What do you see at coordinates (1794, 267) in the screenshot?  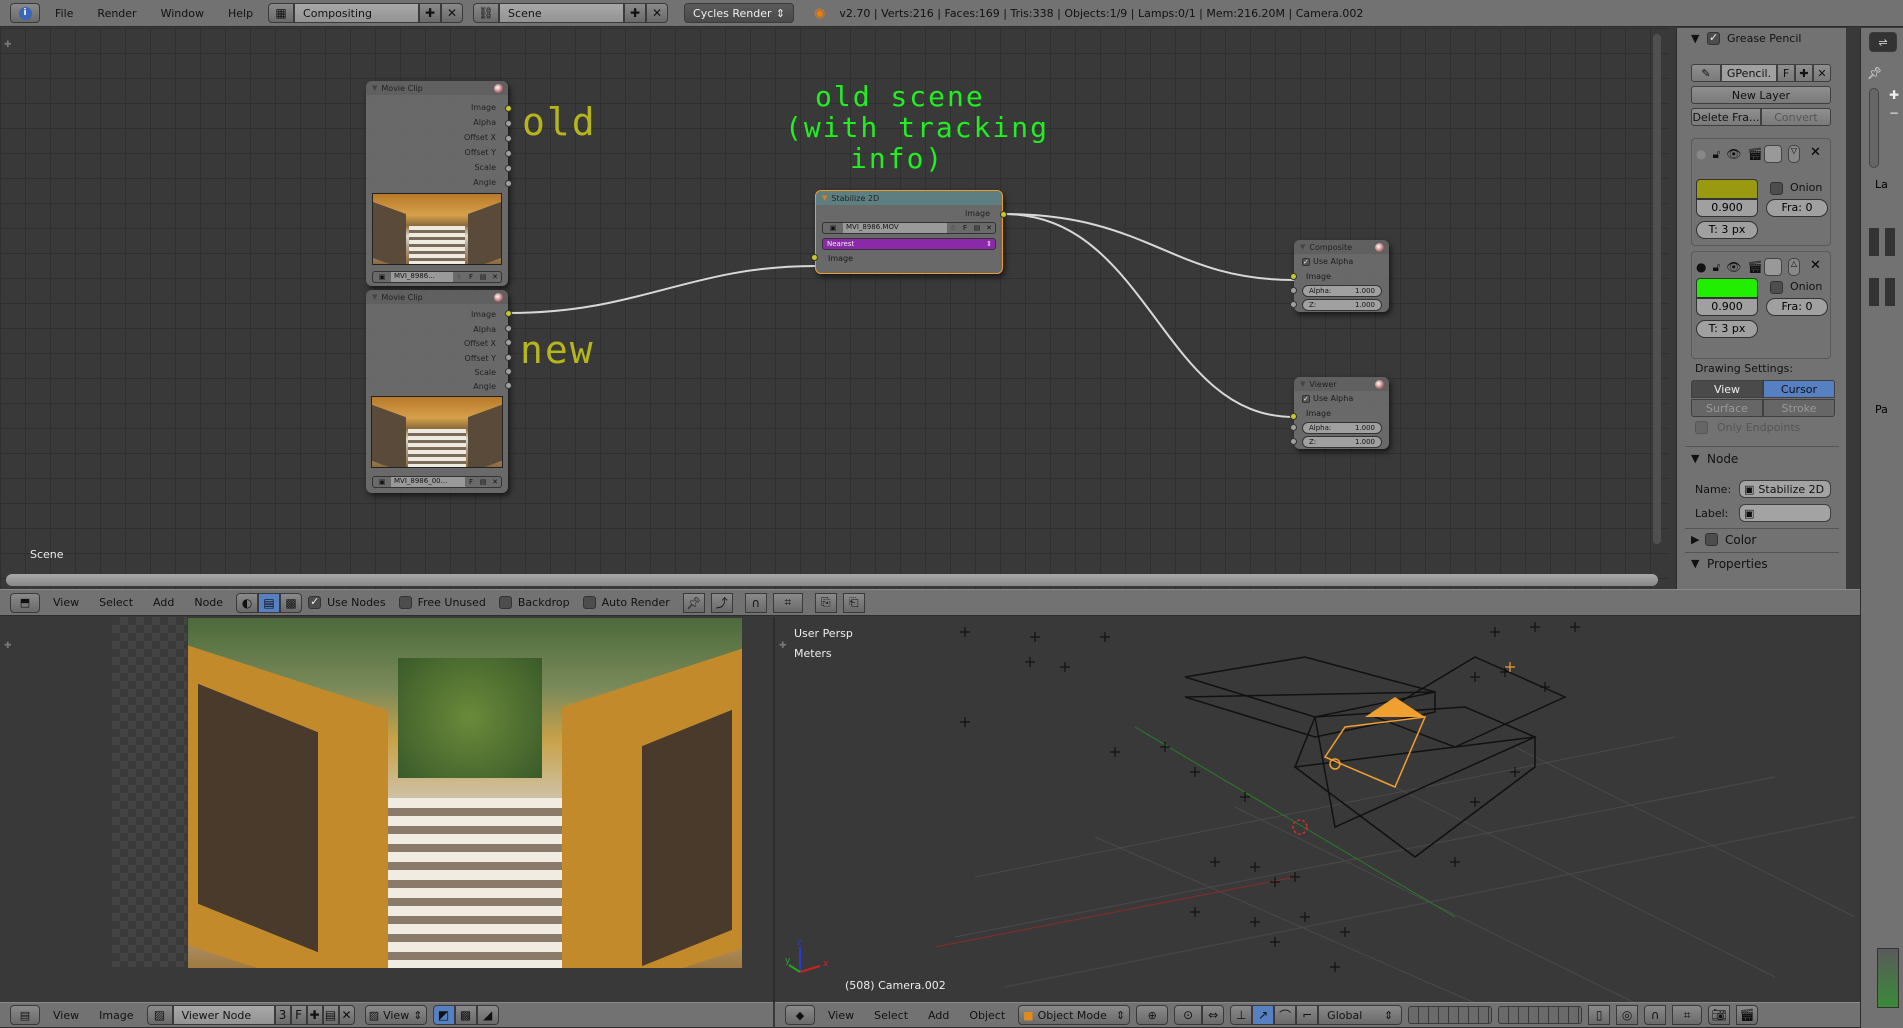 I see `move-up-icon: △` at bounding box center [1794, 267].